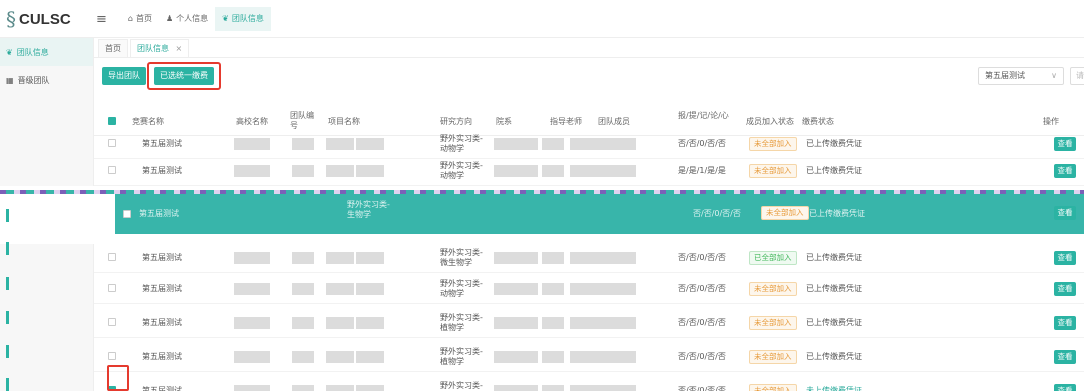 The height and width of the screenshot is (391, 1084). Describe the element at coordinates (456, 121) in the screenshot. I see `col-direction: 研究方向` at that location.